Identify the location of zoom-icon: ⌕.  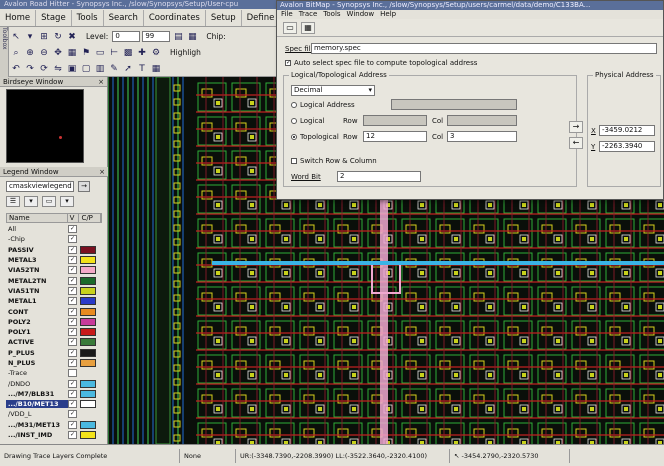
(16, 53).